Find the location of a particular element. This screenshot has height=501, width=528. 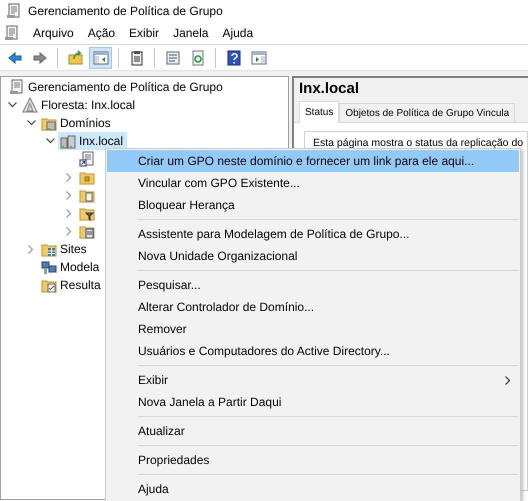

refresh-icon is located at coordinates (198, 58).